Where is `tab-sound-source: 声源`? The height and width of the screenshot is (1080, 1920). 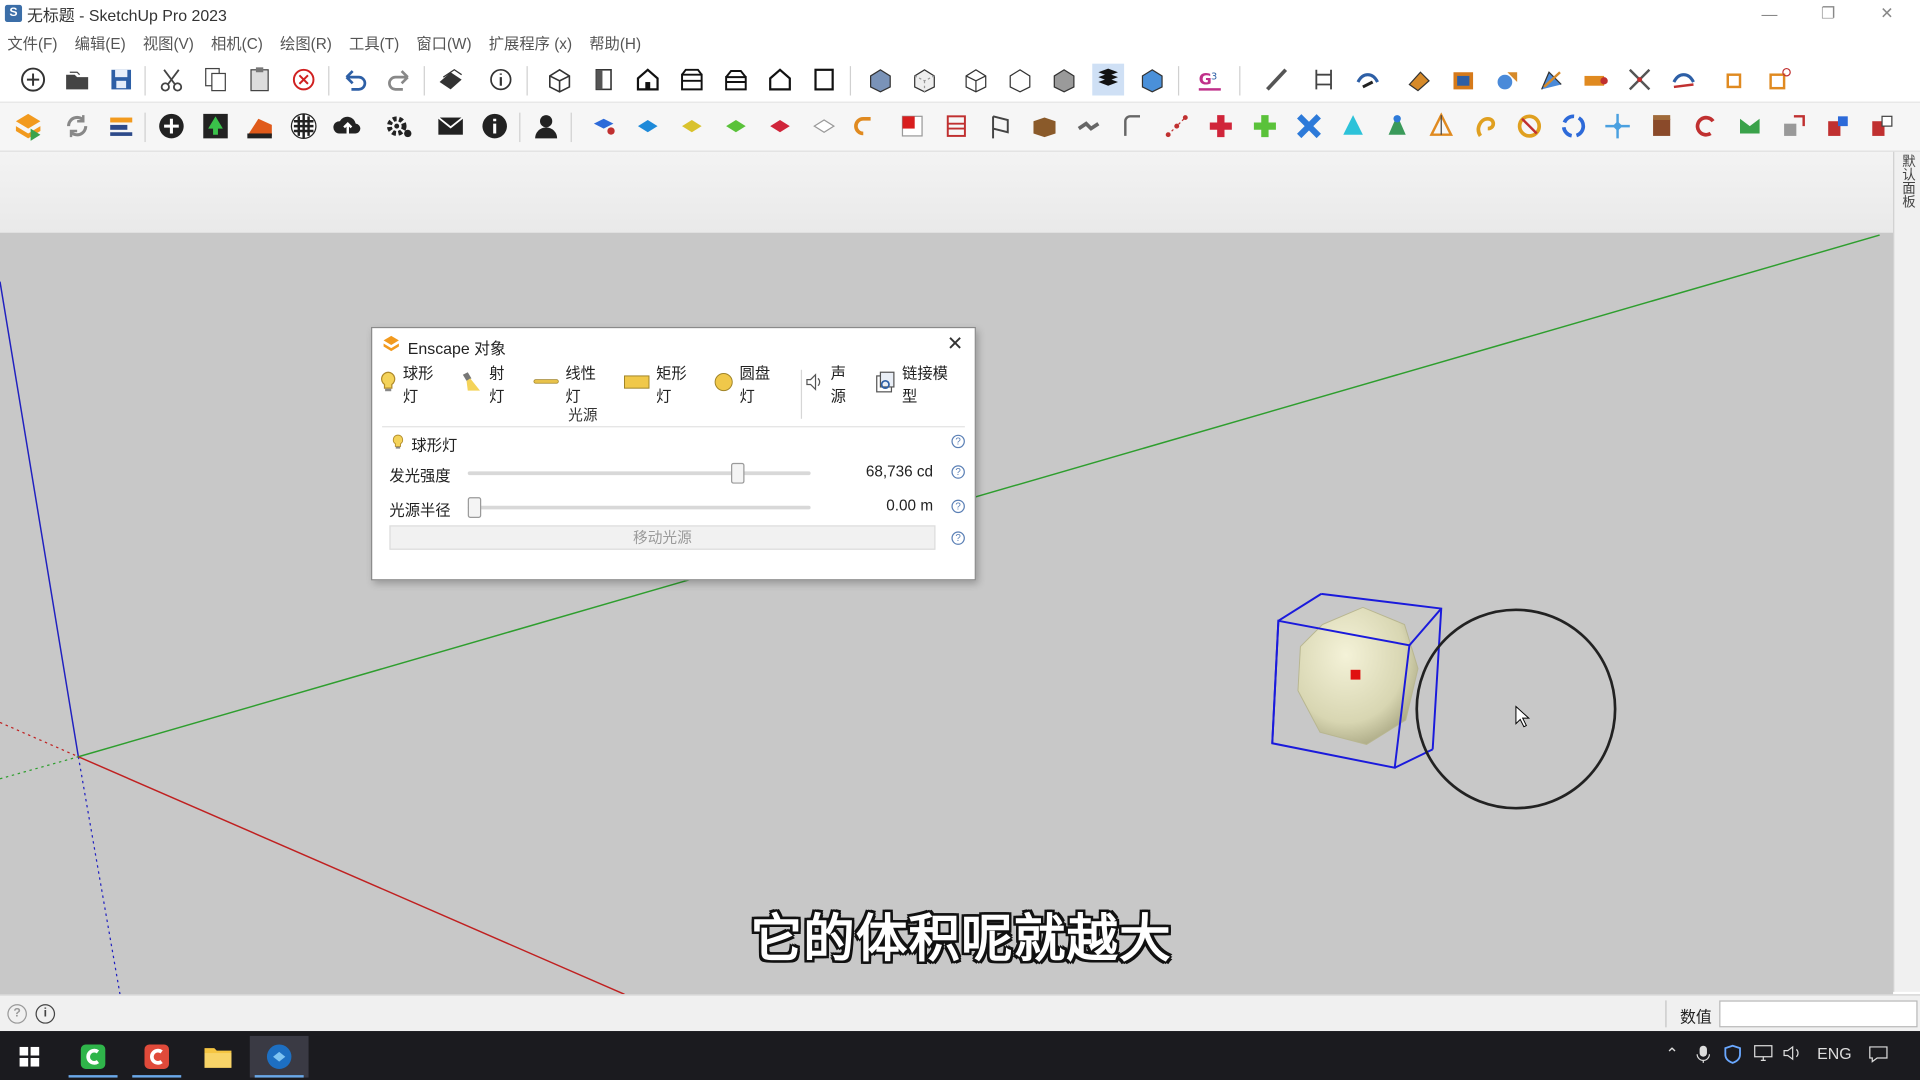 tab-sound-source: 声源 is located at coordinates (832, 383).